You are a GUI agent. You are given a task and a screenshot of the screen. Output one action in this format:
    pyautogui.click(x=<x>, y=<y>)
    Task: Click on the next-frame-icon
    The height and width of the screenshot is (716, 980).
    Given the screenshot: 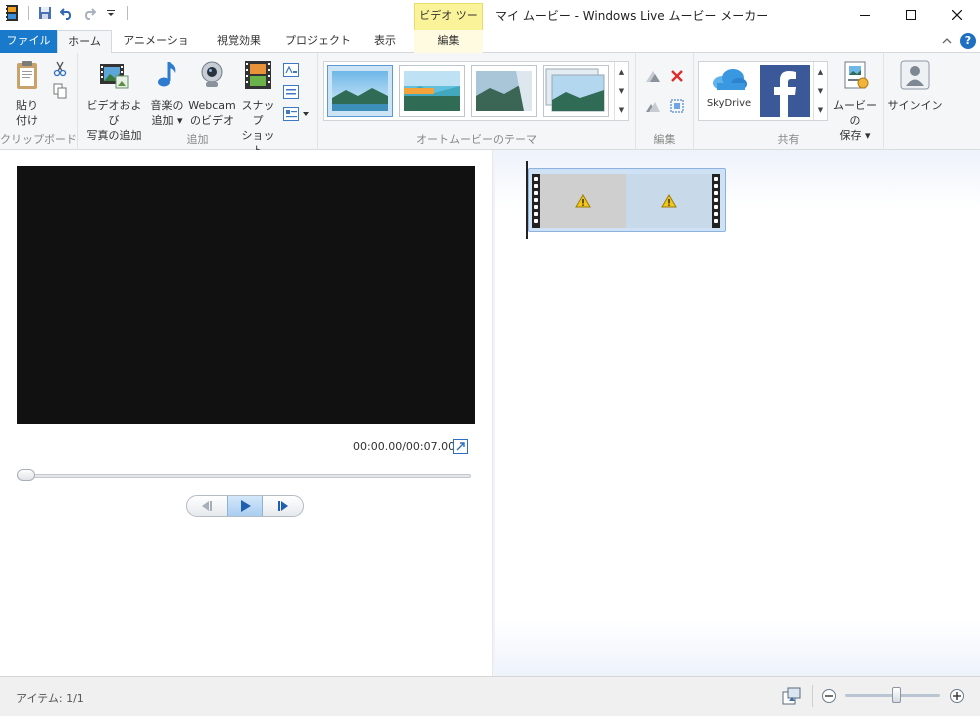 What is the action you would take?
    pyautogui.click(x=283, y=506)
    